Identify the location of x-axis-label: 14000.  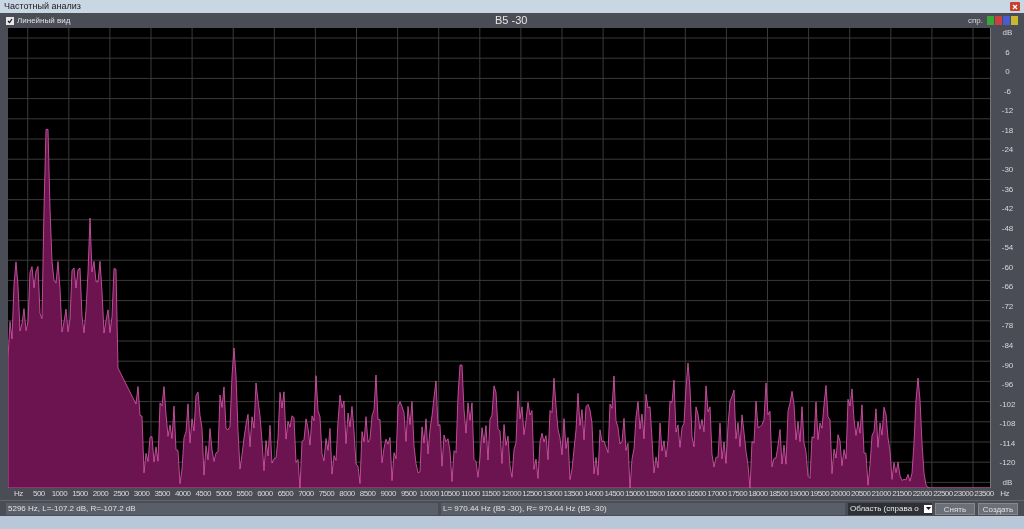
(593, 494).